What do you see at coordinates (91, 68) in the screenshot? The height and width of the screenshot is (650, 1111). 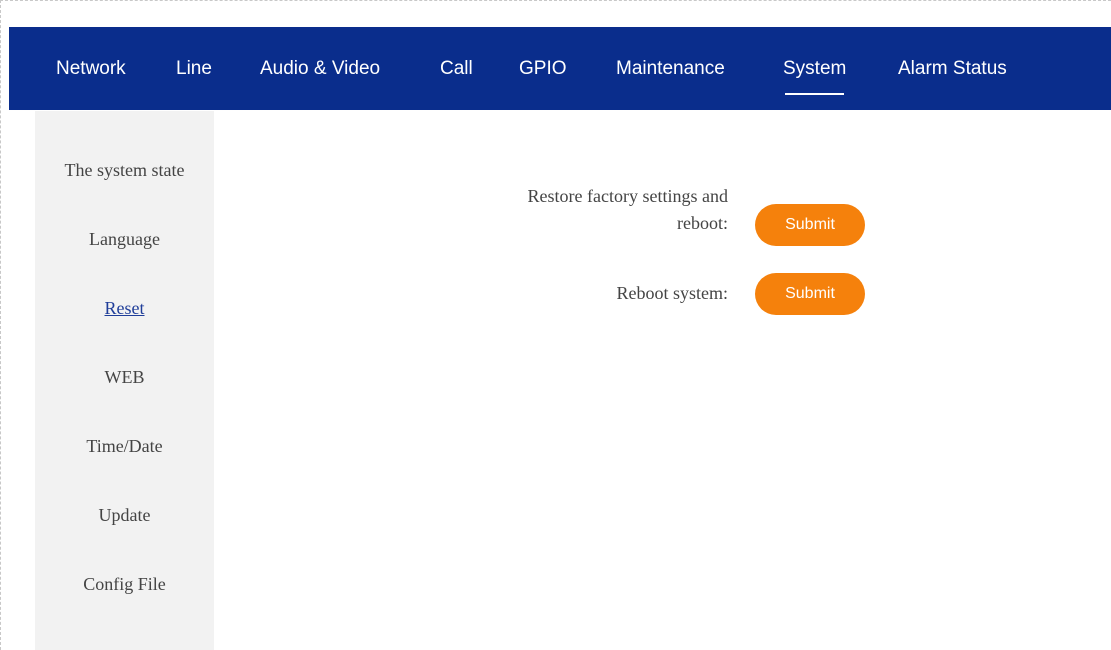 I see `nav-item-network: Network` at bounding box center [91, 68].